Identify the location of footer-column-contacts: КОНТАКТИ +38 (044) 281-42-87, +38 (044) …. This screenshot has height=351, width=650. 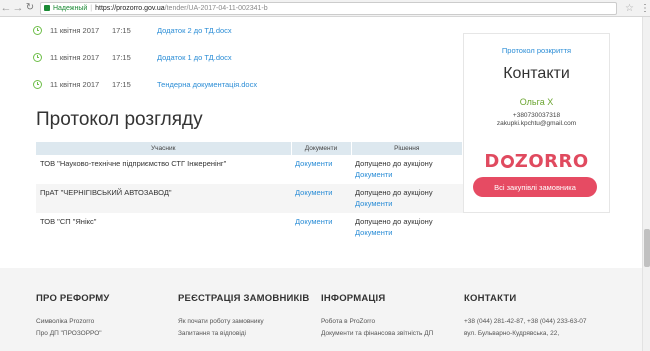
(525, 315).